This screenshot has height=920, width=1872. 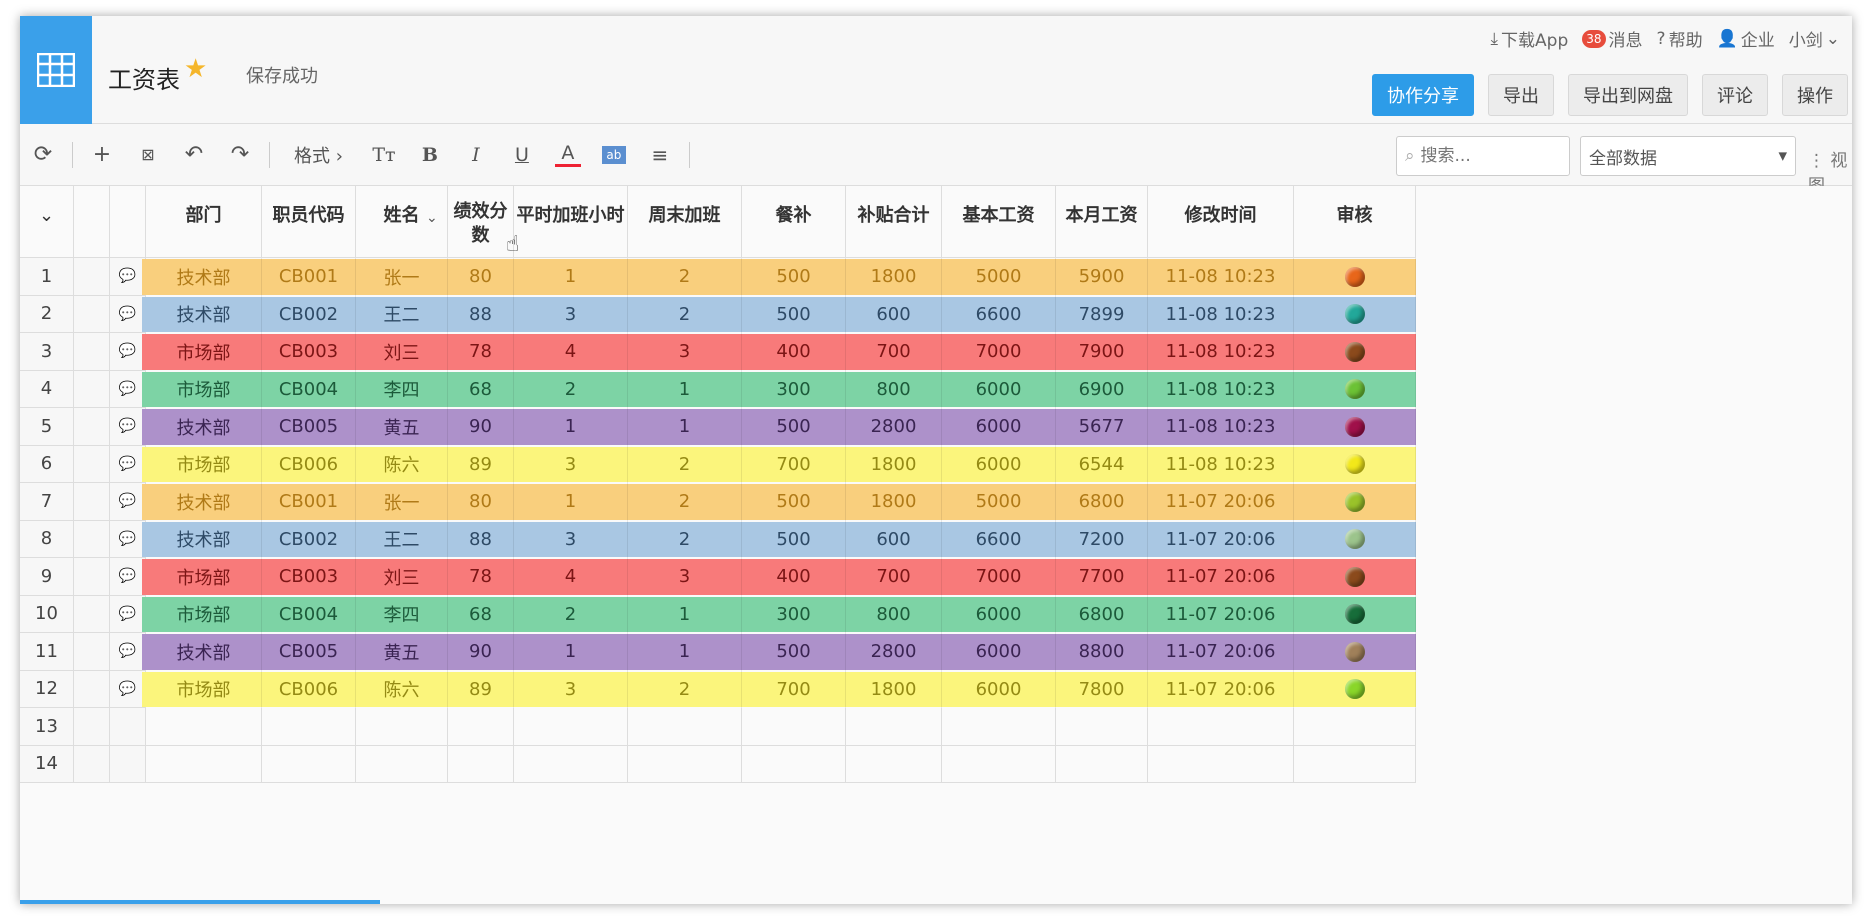 I want to click on table-cell: 5000, so click(x=999, y=277).